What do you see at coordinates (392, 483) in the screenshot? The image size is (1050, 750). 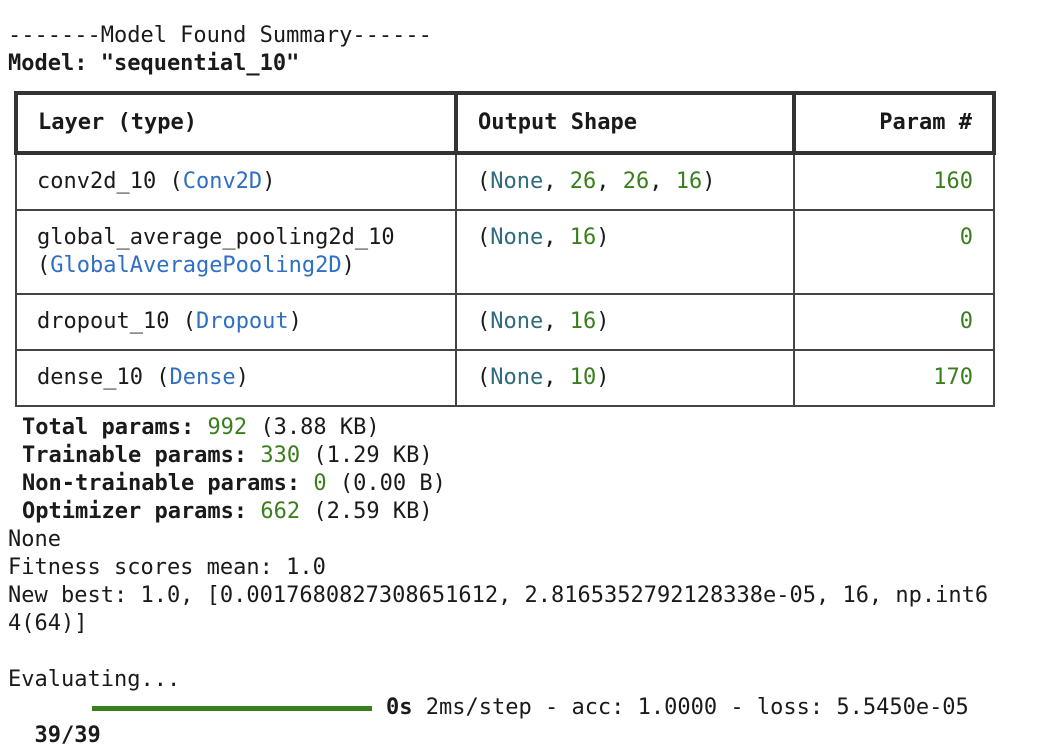 I see `nontrainable-params-size: (0.00 B)` at bounding box center [392, 483].